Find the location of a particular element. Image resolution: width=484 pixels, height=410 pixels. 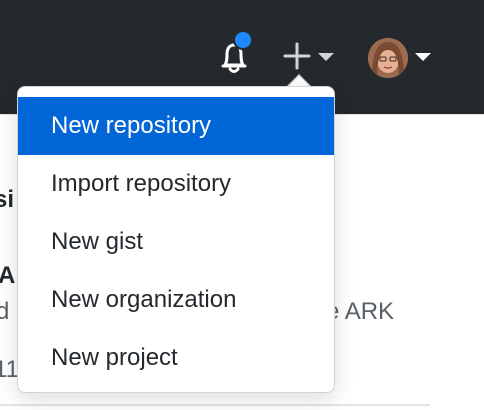

menu-item-new-gist: New gist is located at coordinates (176, 242).